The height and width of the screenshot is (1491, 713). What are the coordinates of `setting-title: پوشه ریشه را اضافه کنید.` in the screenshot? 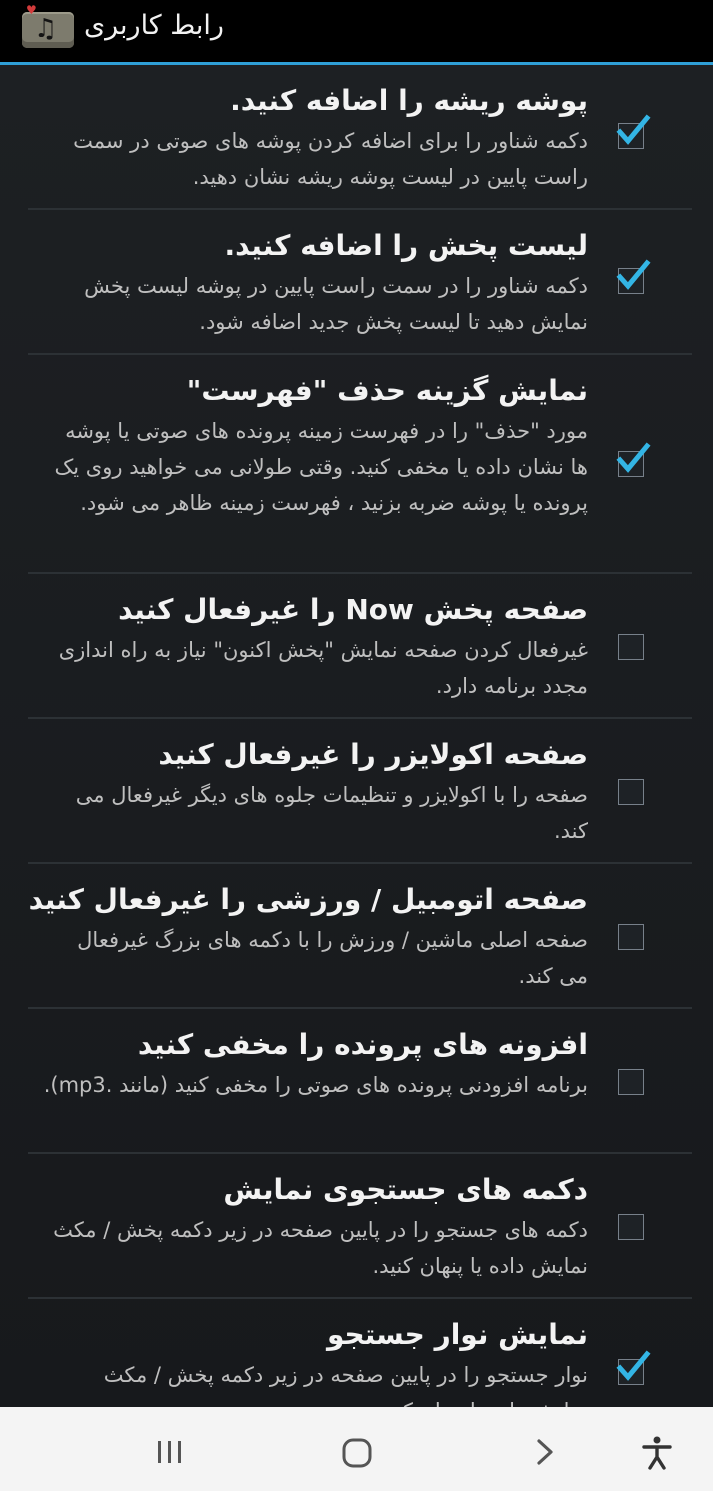 It's located at (409, 100).